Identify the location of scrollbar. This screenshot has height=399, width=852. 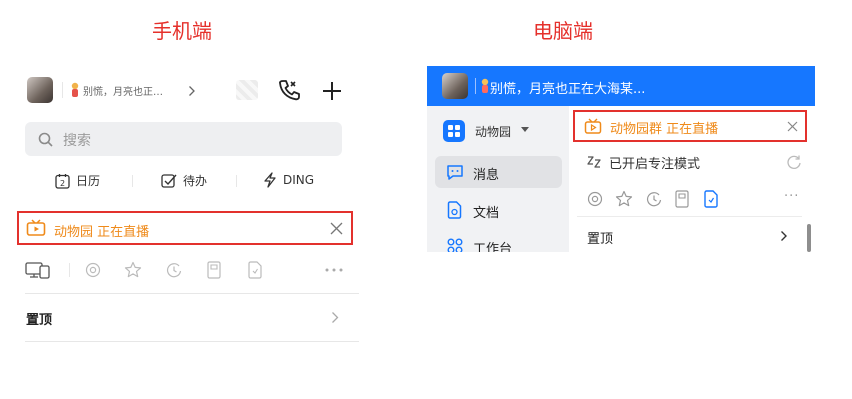
(809, 238).